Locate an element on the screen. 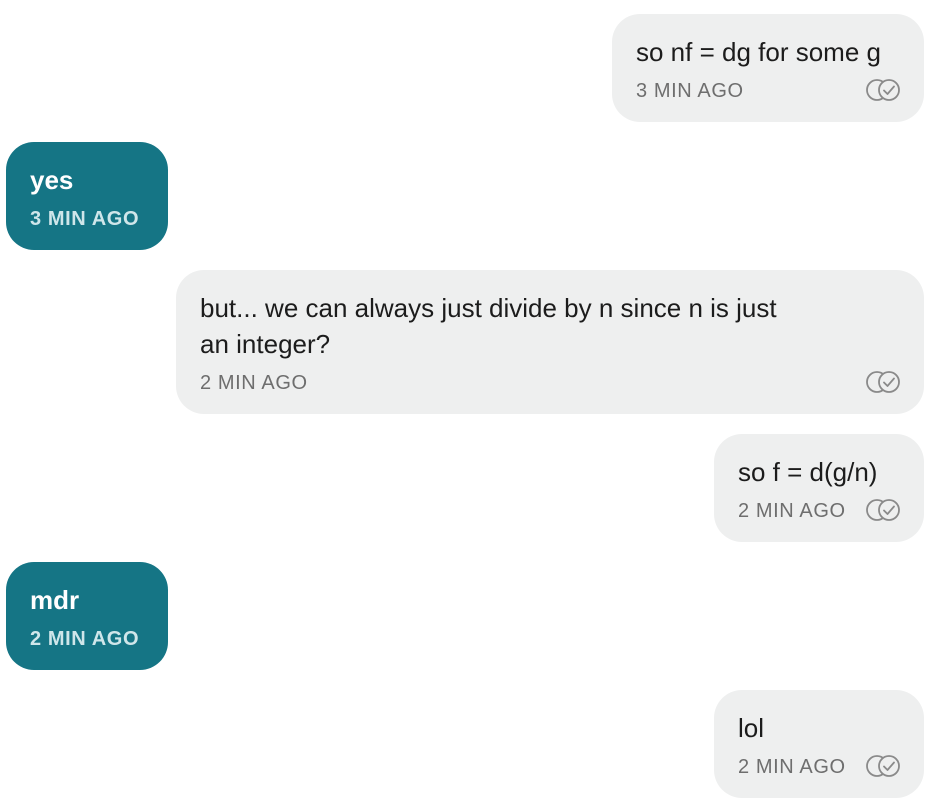  message-bubble-incoming: mdr 2 MIN AGO is located at coordinates (87, 616).